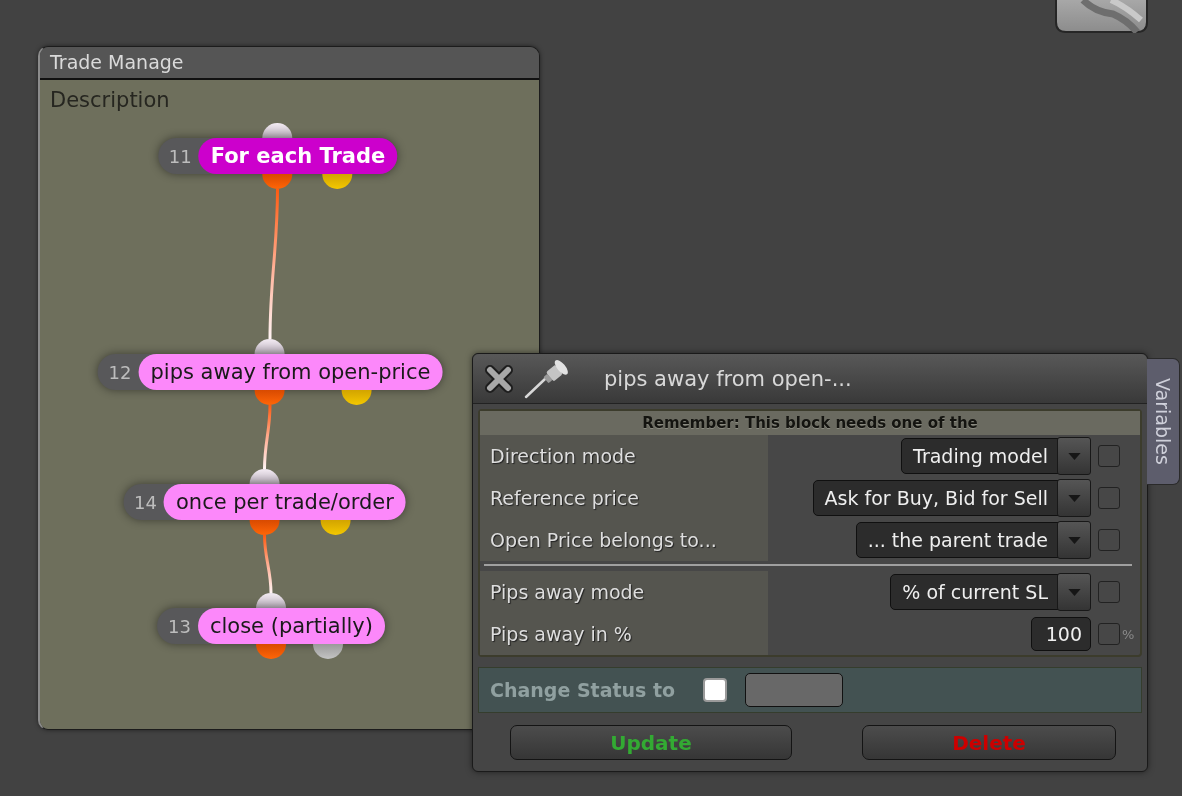 The image size is (1182, 796). What do you see at coordinates (1128, 634) in the screenshot?
I see `unit-label: %` at bounding box center [1128, 634].